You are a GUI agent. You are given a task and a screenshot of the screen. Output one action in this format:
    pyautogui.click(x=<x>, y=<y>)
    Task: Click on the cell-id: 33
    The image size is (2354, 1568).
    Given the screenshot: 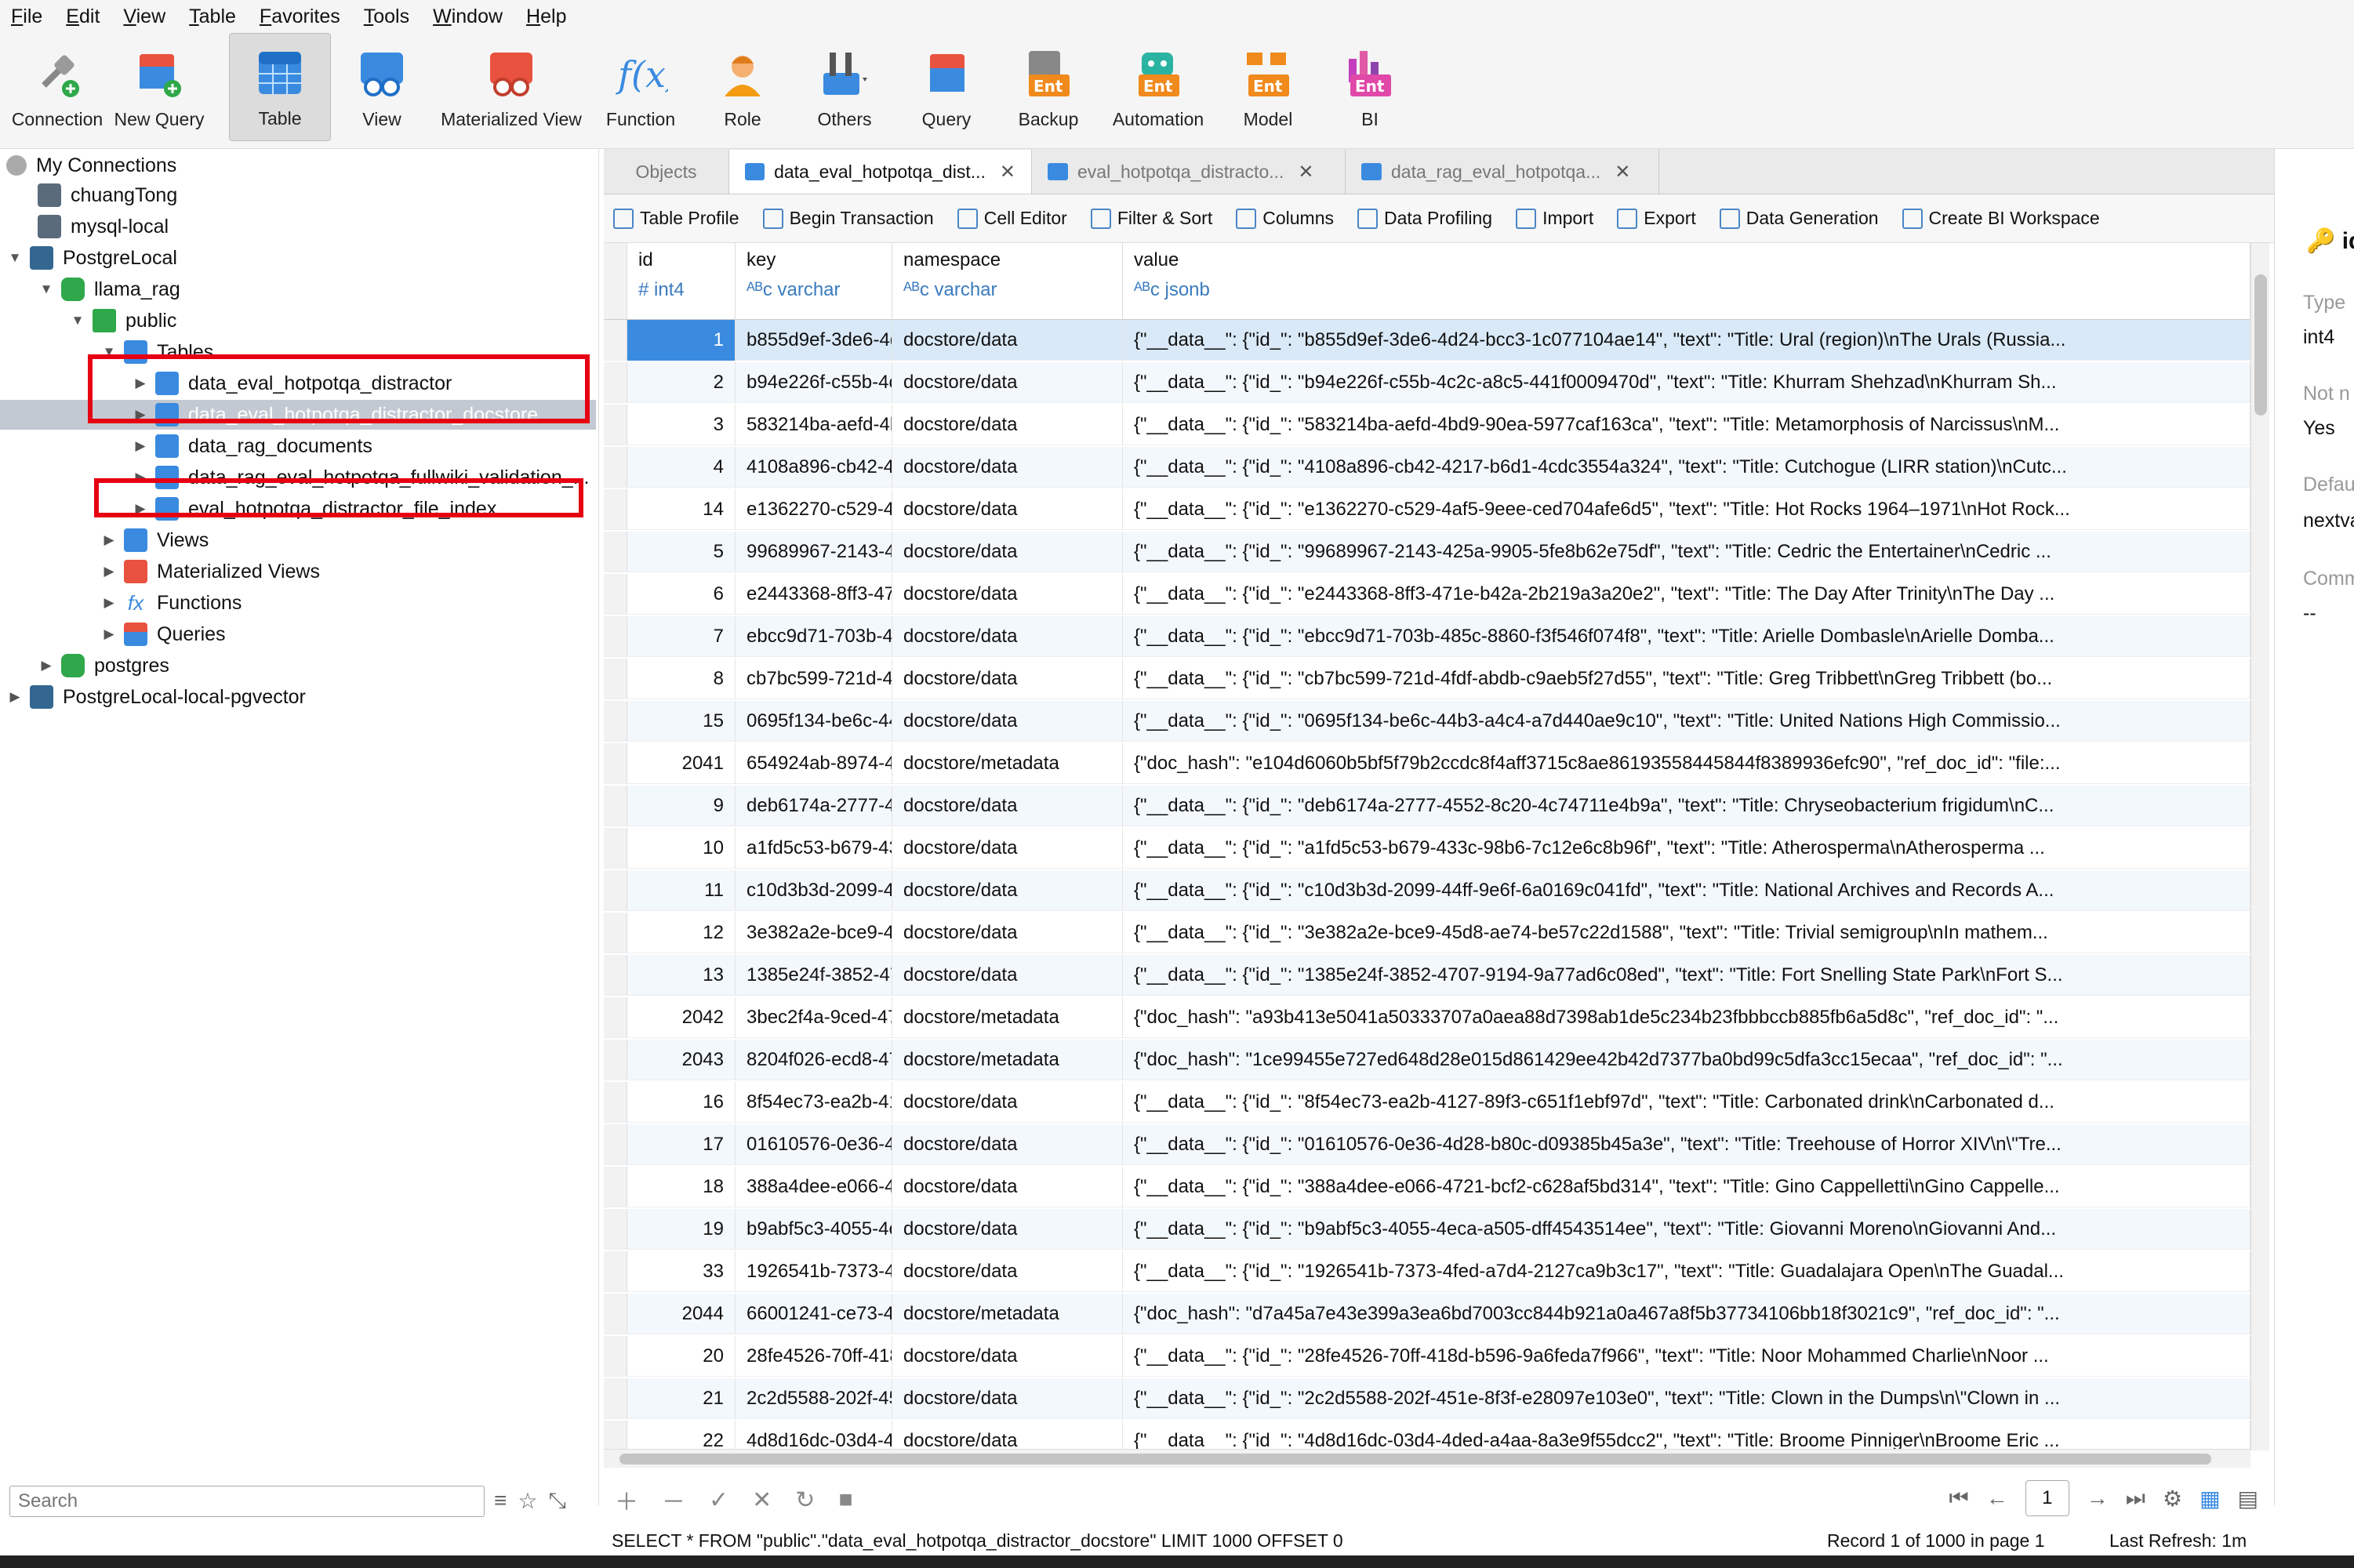 What is the action you would take?
    pyautogui.click(x=682, y=1271)
    